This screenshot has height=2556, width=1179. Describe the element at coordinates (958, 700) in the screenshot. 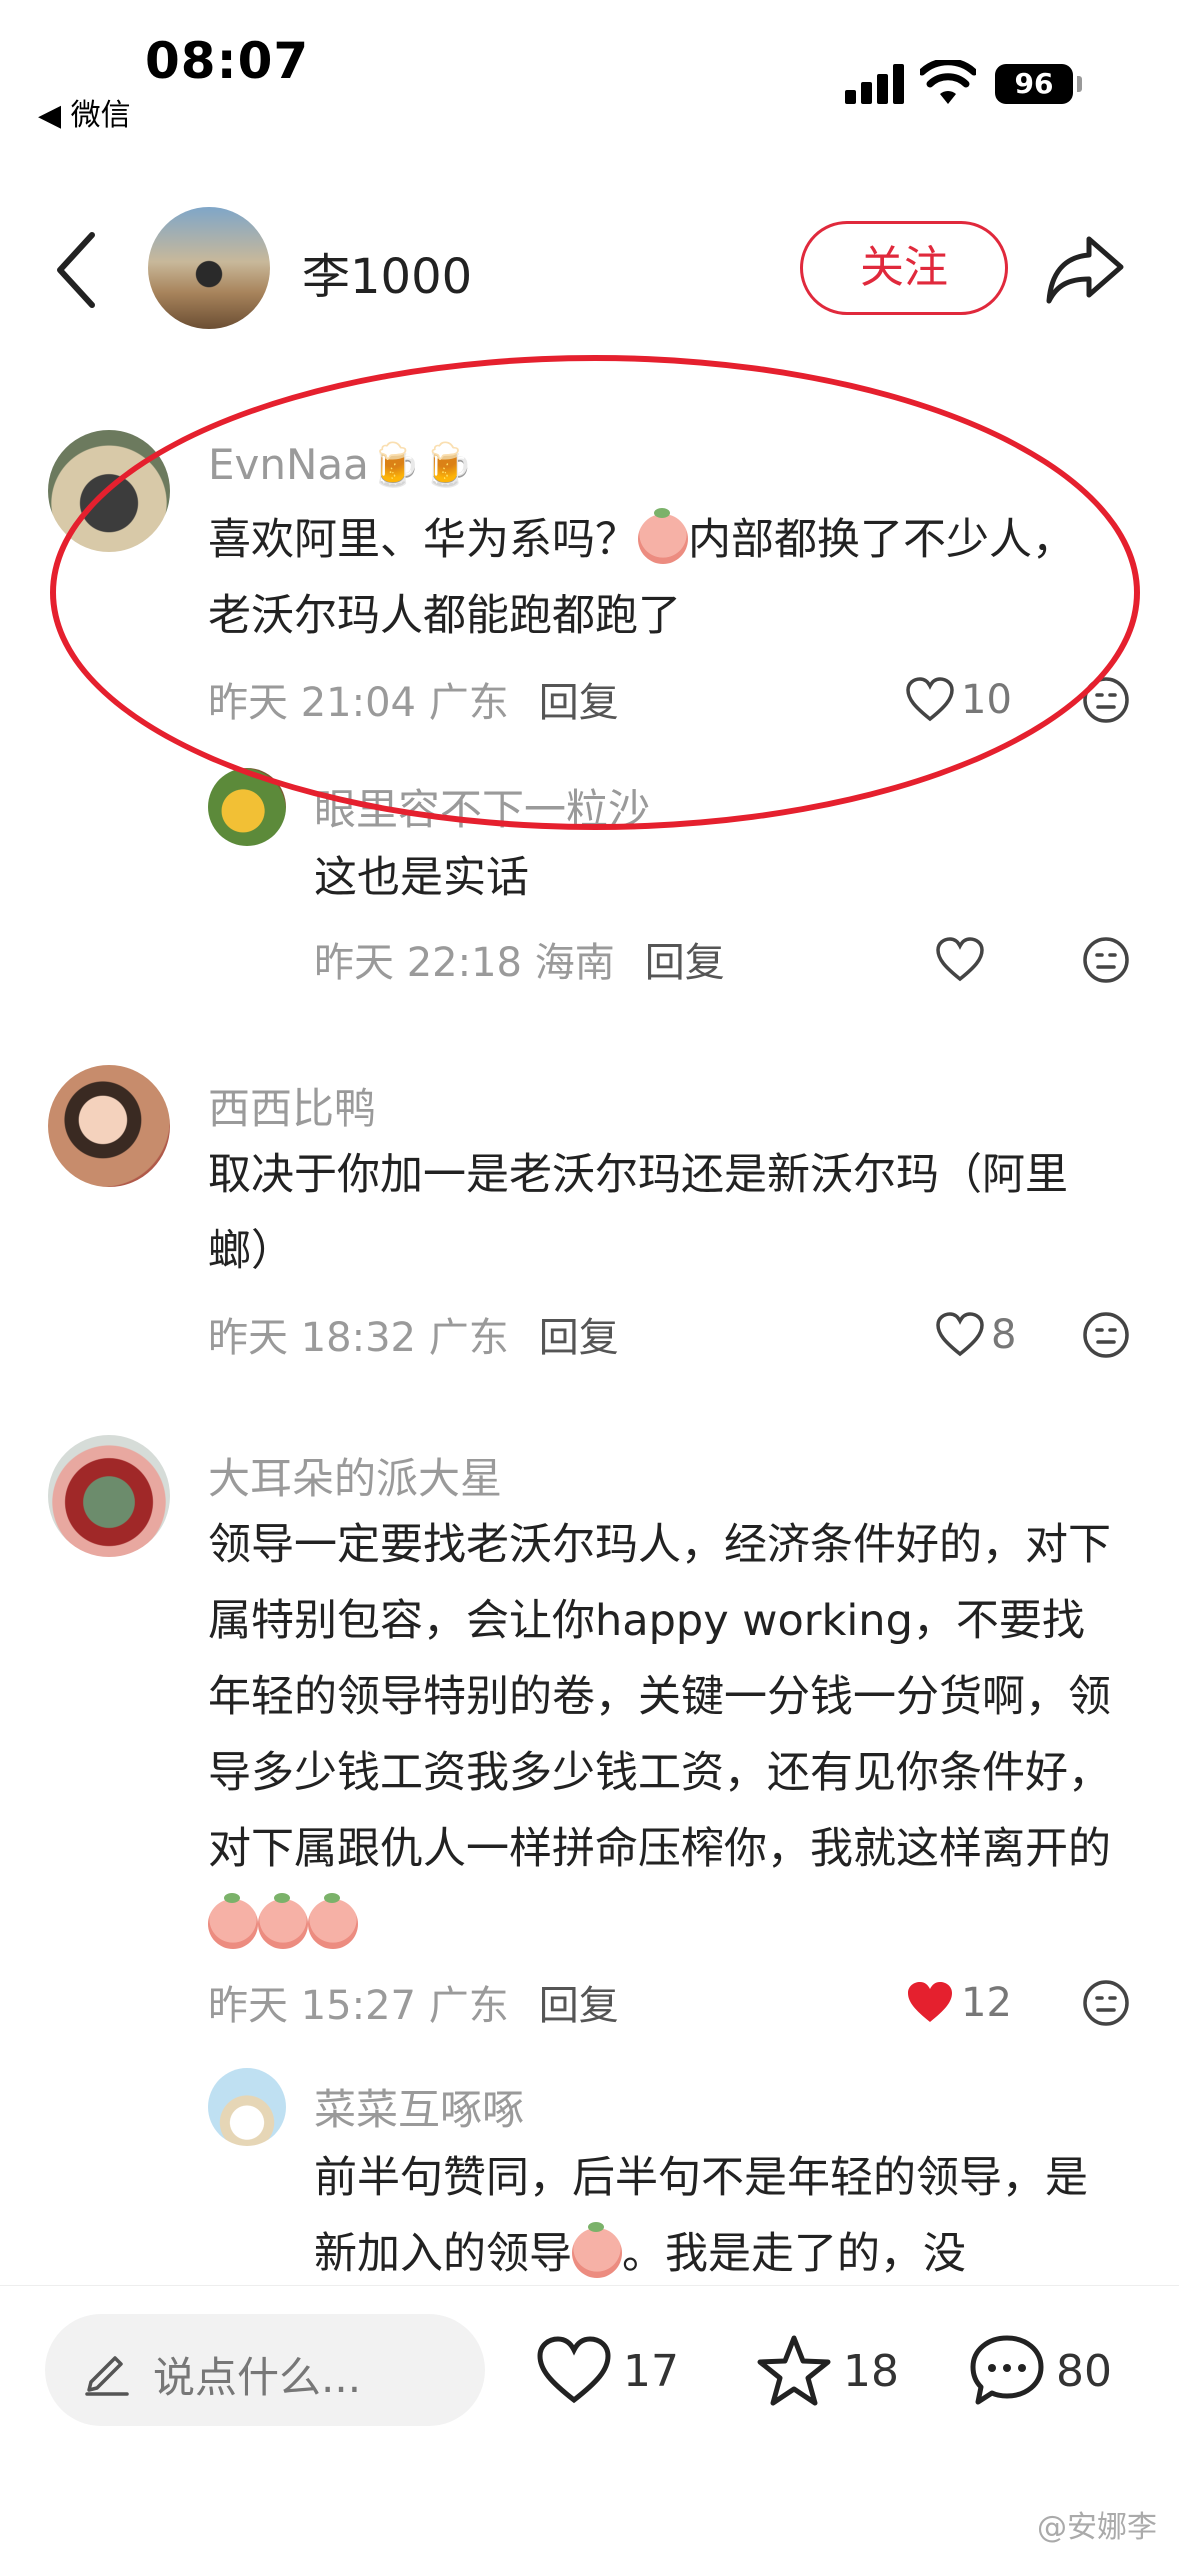

I see `comment-like-button: 10` at that location.